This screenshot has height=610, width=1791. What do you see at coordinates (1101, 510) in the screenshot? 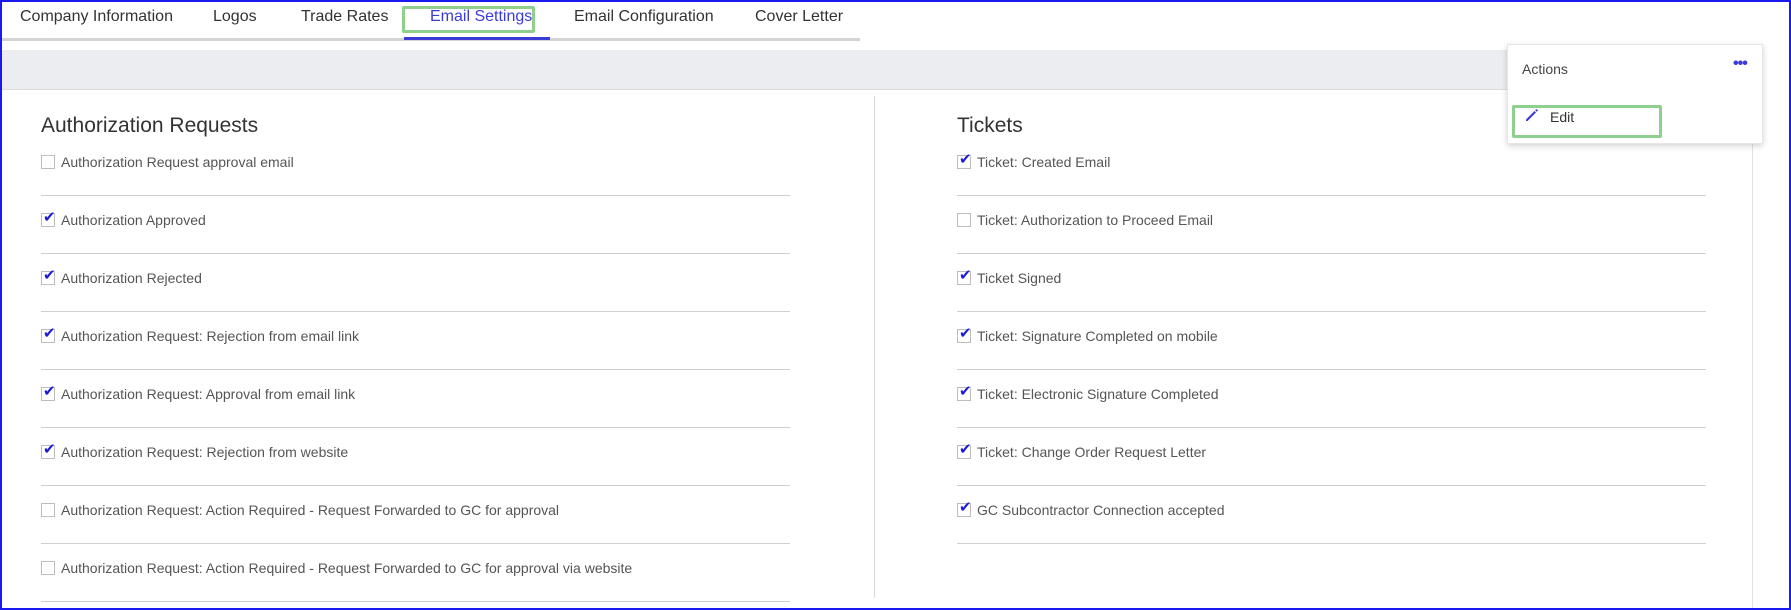
I see `ticket-item-label: GC Subcontractor Connection accepted` at bounding box center [1101, 510].